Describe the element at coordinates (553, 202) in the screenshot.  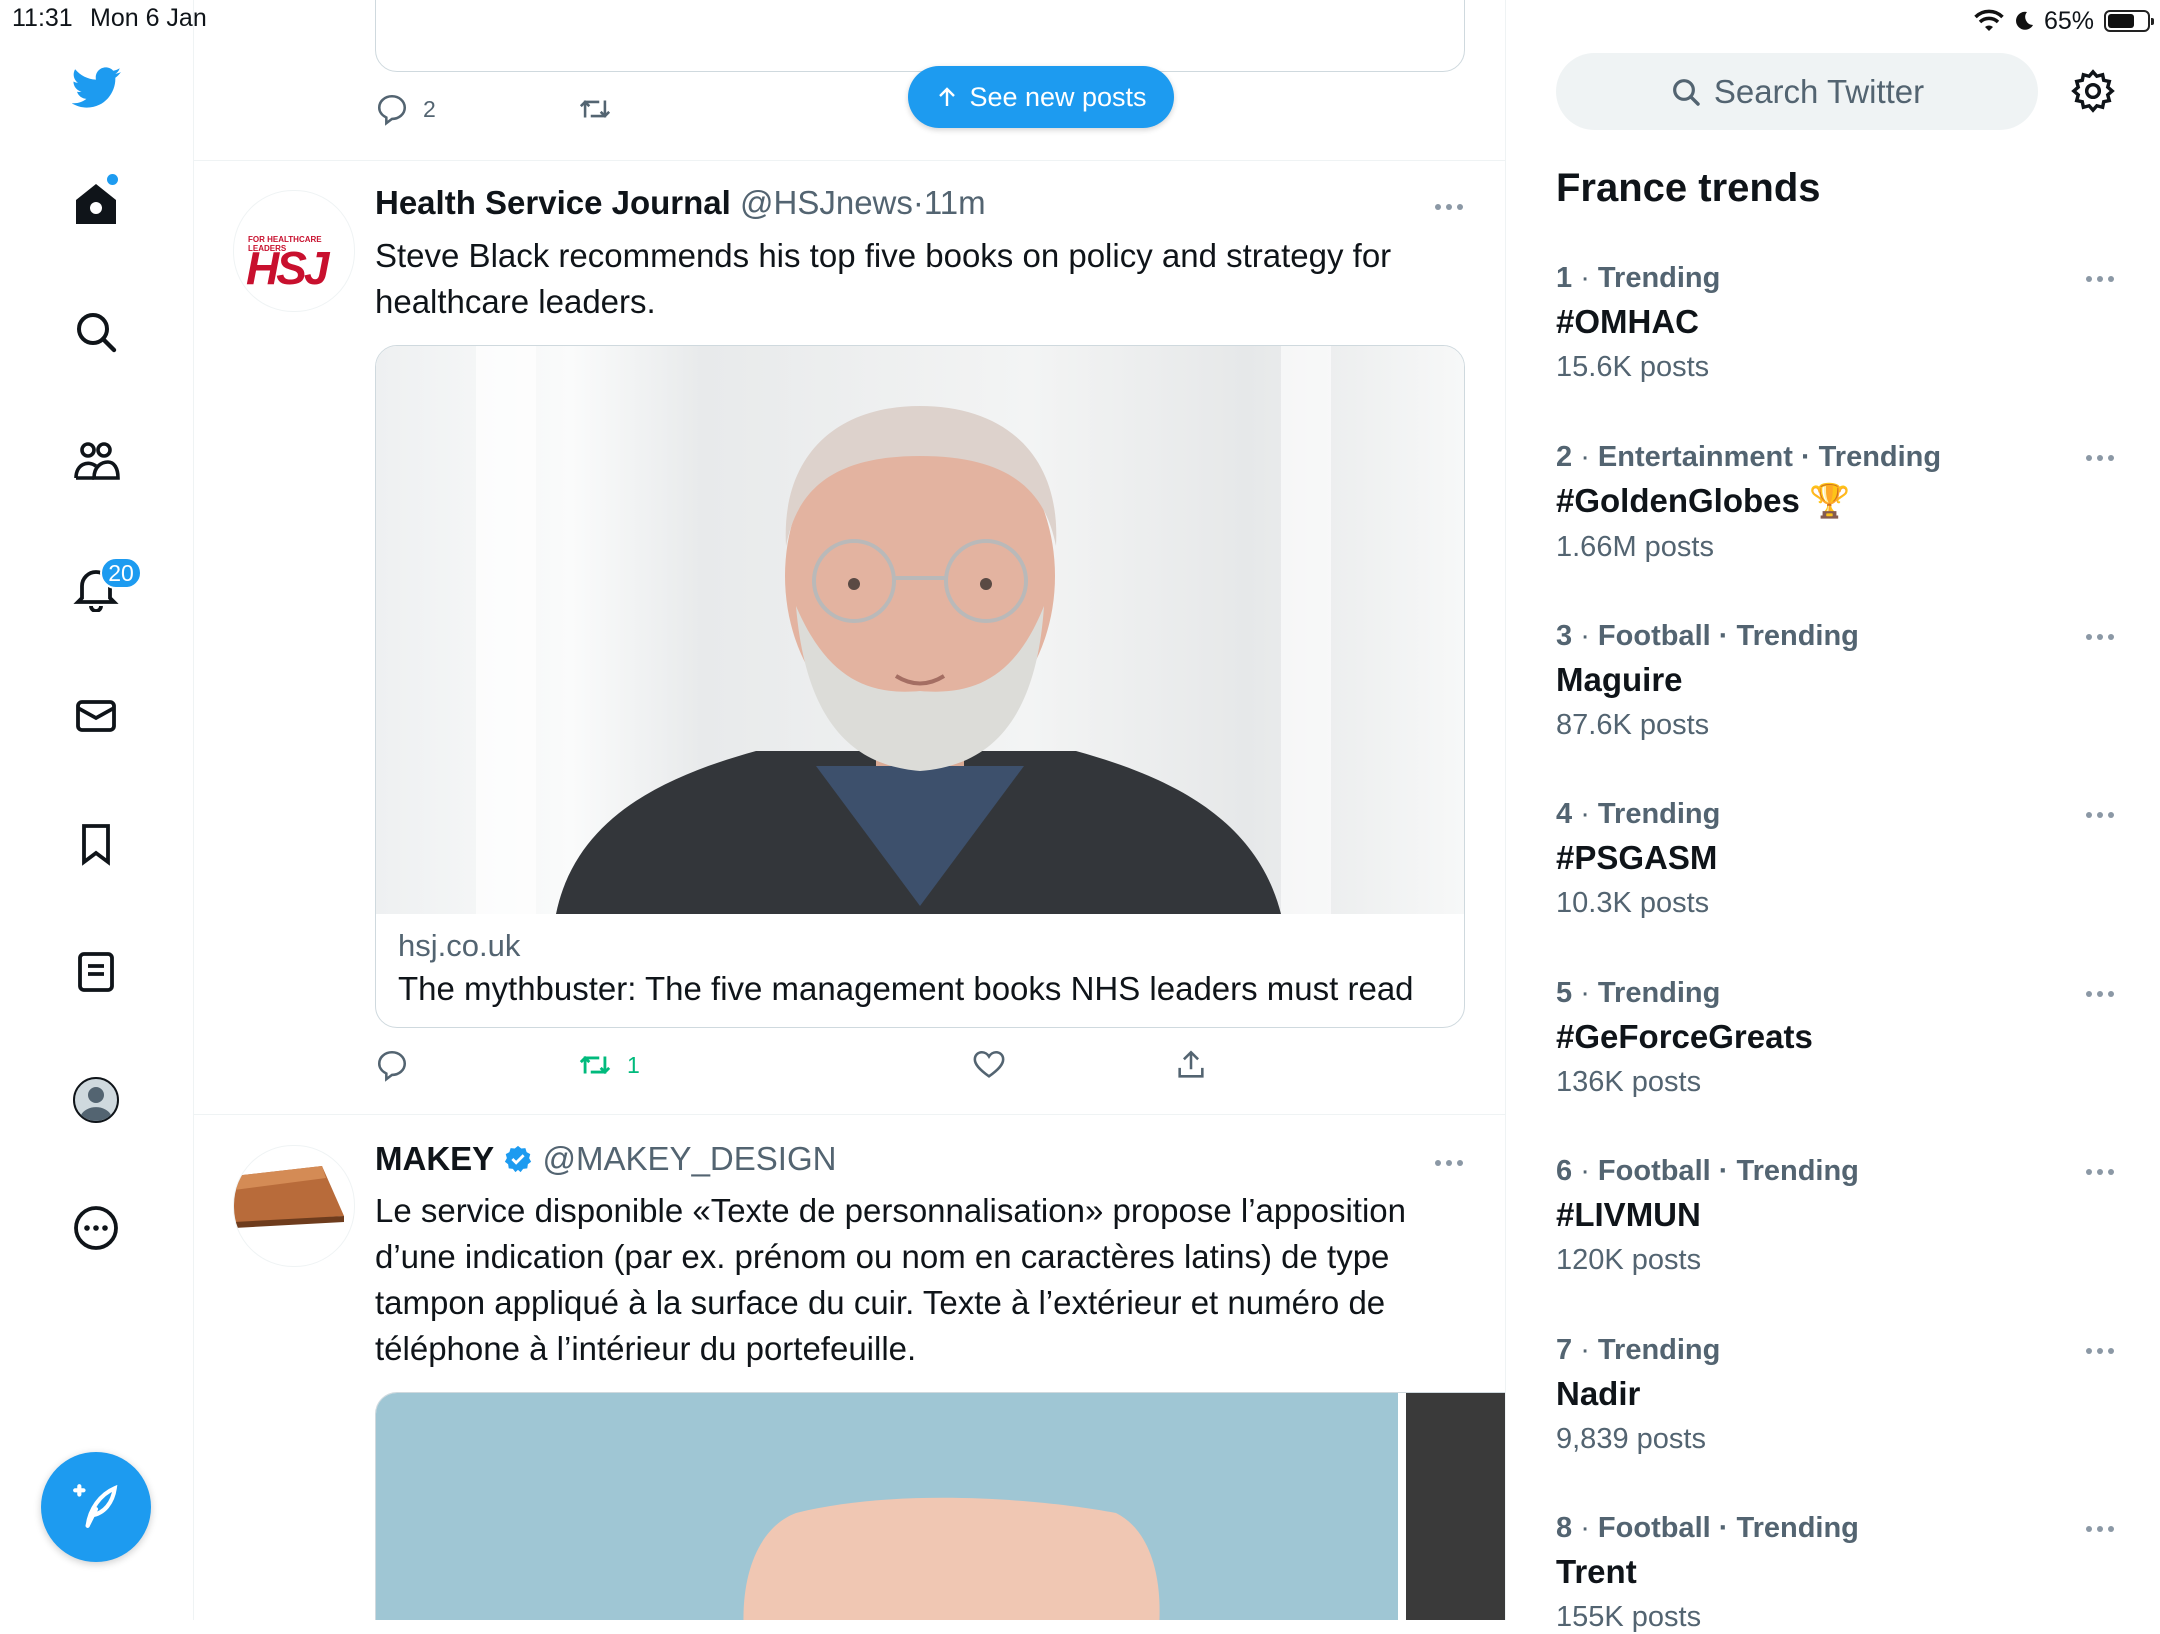
I see `author-name: Health Service Journal` at that location.